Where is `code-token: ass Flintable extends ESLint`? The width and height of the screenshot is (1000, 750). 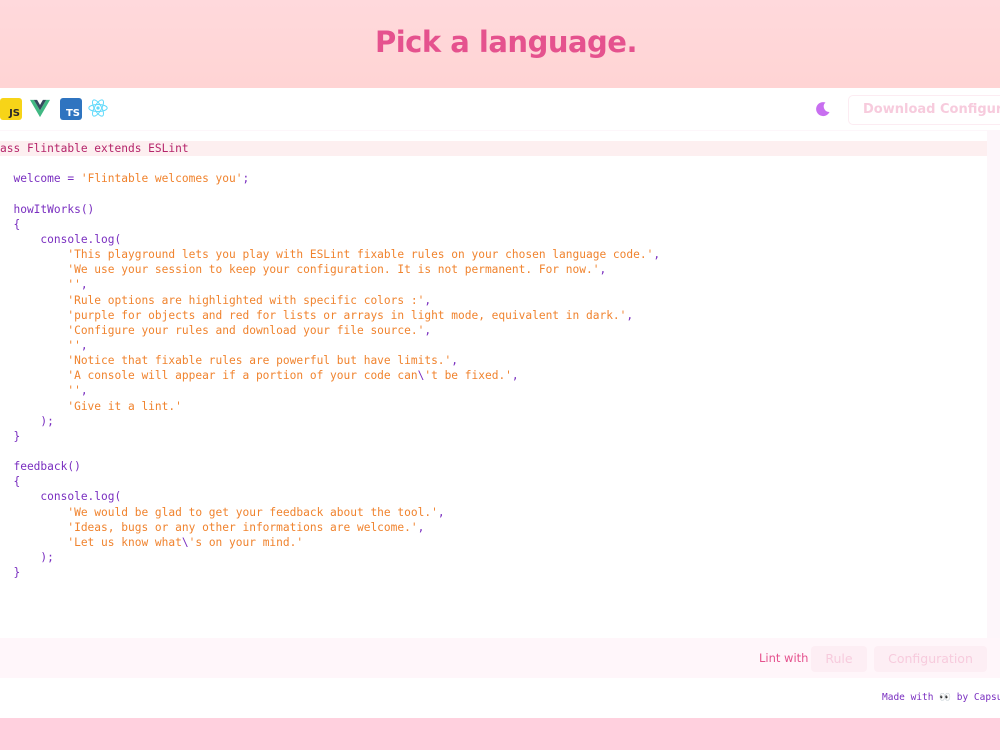
code-token: ass Flintable extends ESLint is located at coordinates (94, 148).